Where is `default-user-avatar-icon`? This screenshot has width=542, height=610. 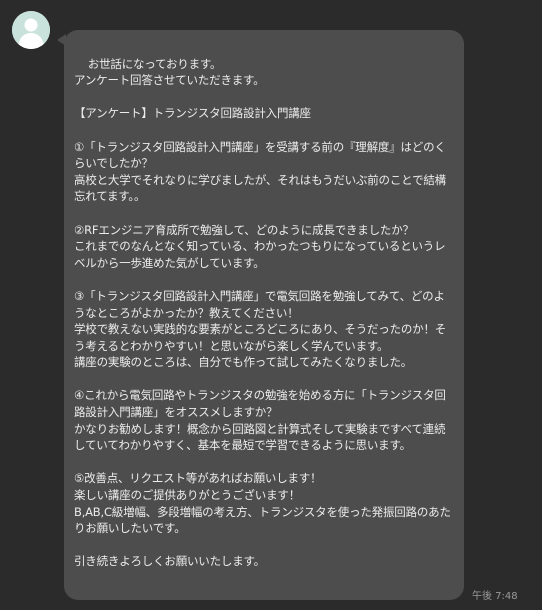 default-user-avatar-icon is located at coordinates (31, 30).